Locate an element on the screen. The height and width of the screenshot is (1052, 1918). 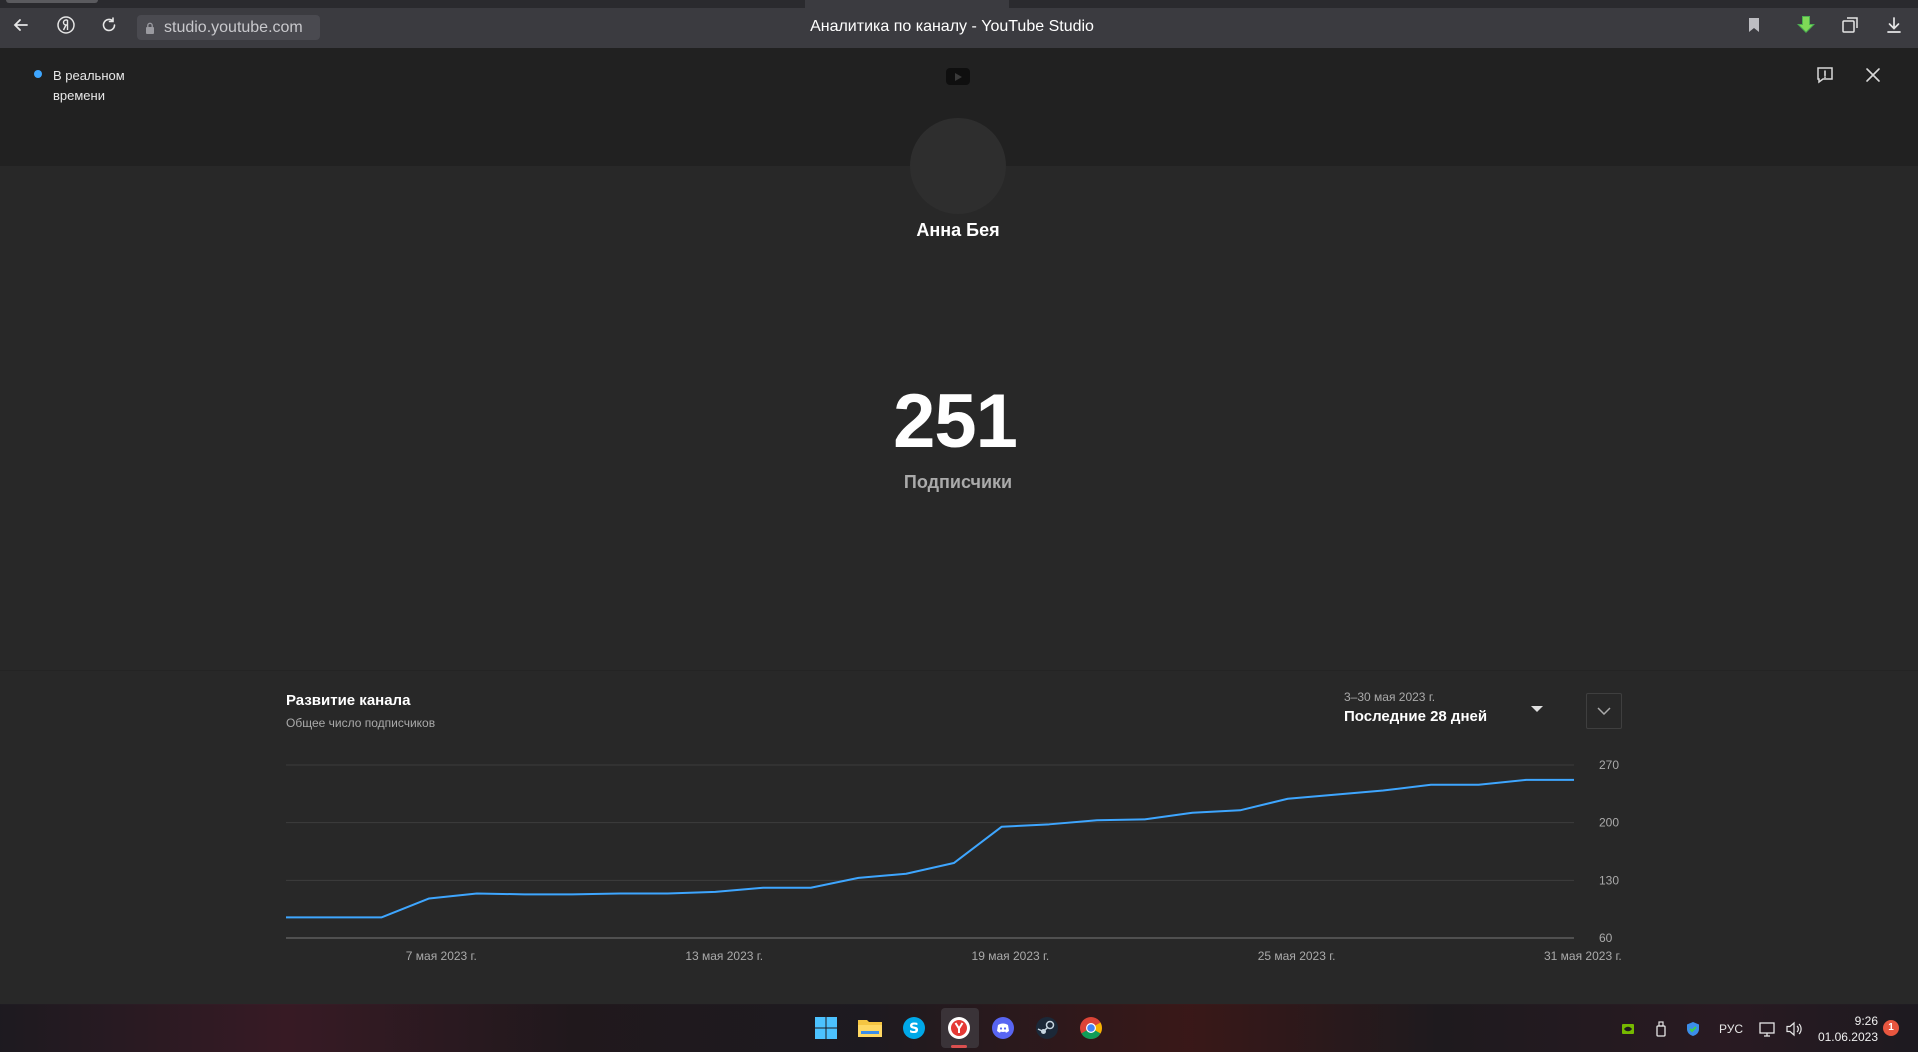
windows-icon is located at coordinates (826, 1028).